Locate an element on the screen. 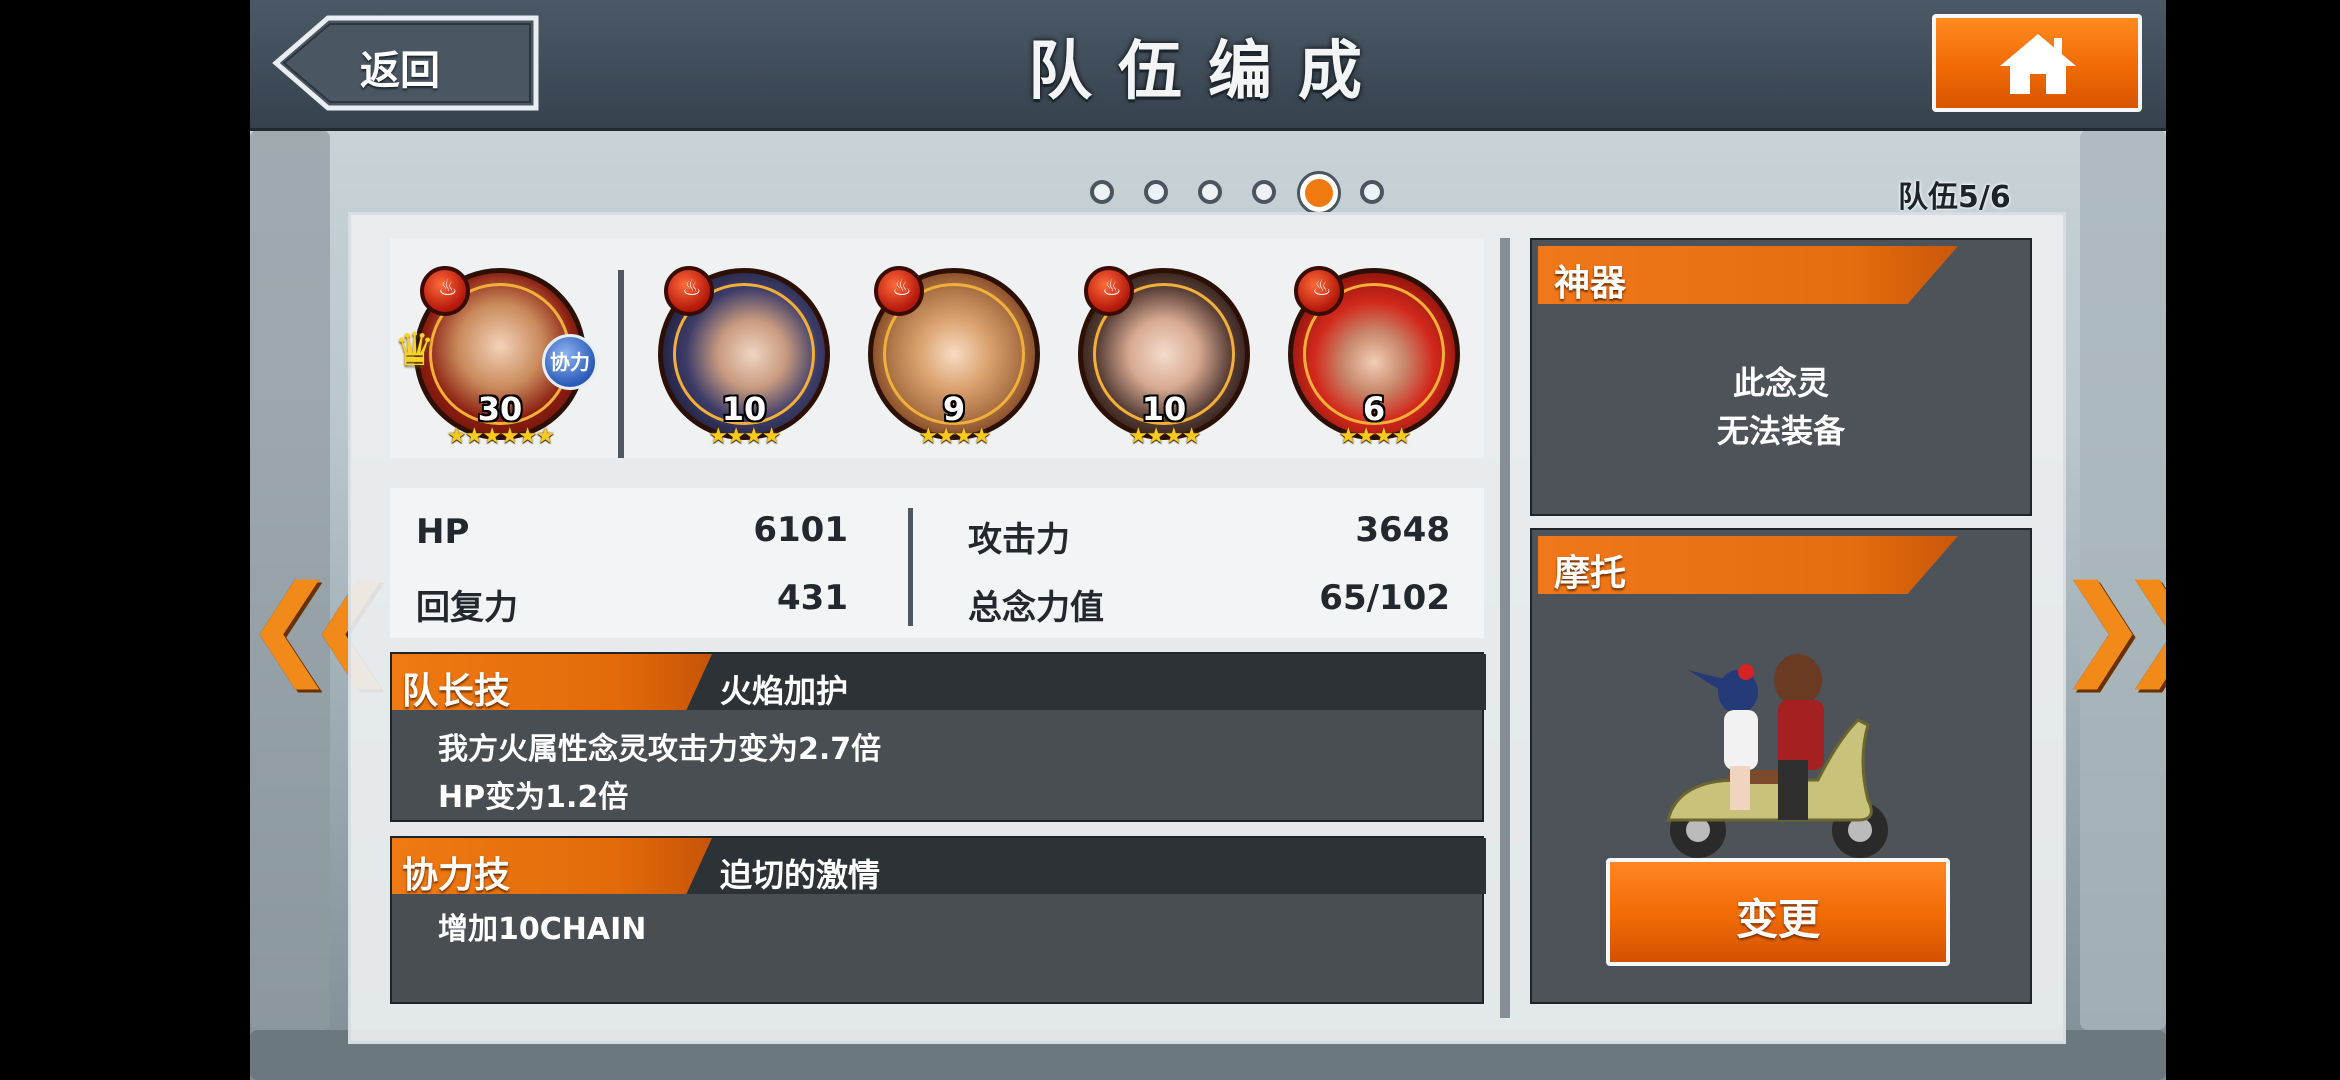 Image resolution: width=2340 pixels, height=1080 pixels. member-level: 9 is located at coordinates (954, 409).